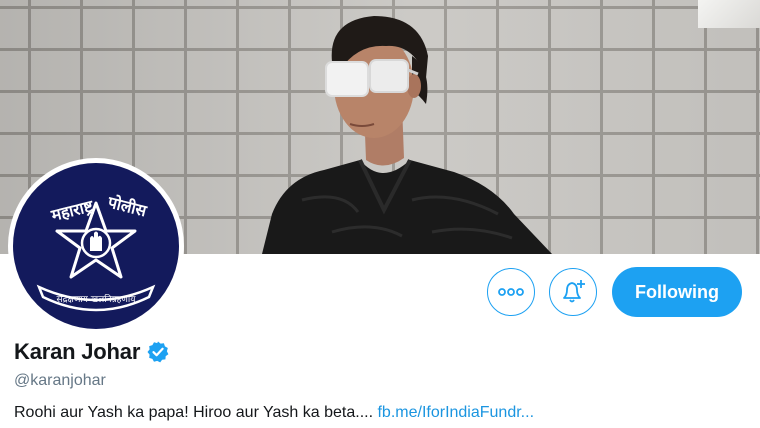 The image size is (760, 428). I want to click on more-icon, so click(511, 292).